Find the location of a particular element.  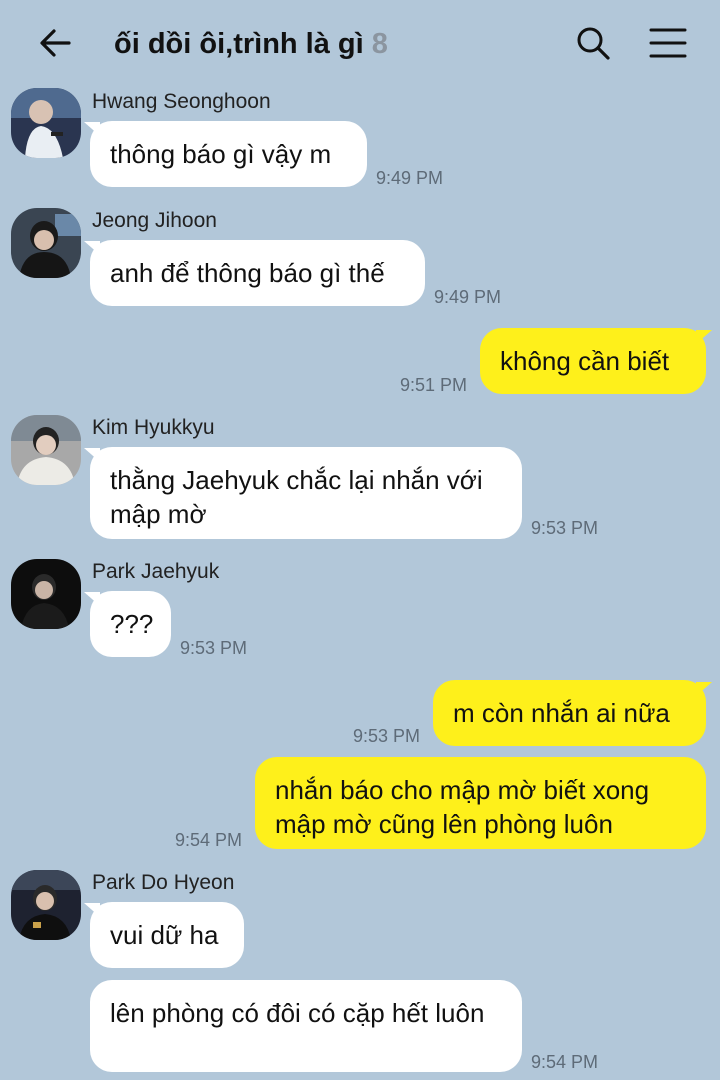

chat-title: ối dồi ôi,trình là gì 8 is located at coordinates (251, 44).